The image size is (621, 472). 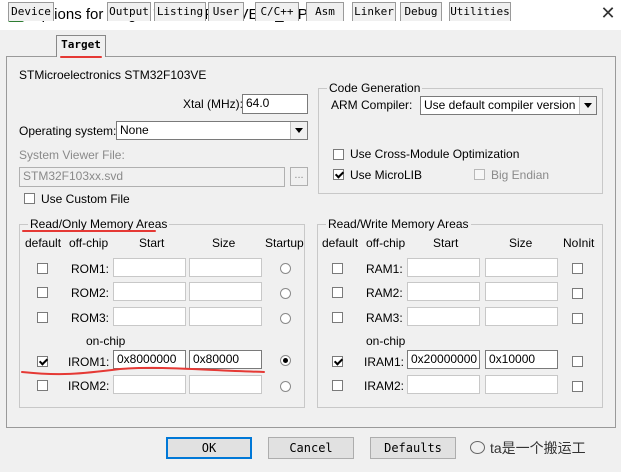 I want to click on rom2-label: ROM2:, so click(x=90, y=293).